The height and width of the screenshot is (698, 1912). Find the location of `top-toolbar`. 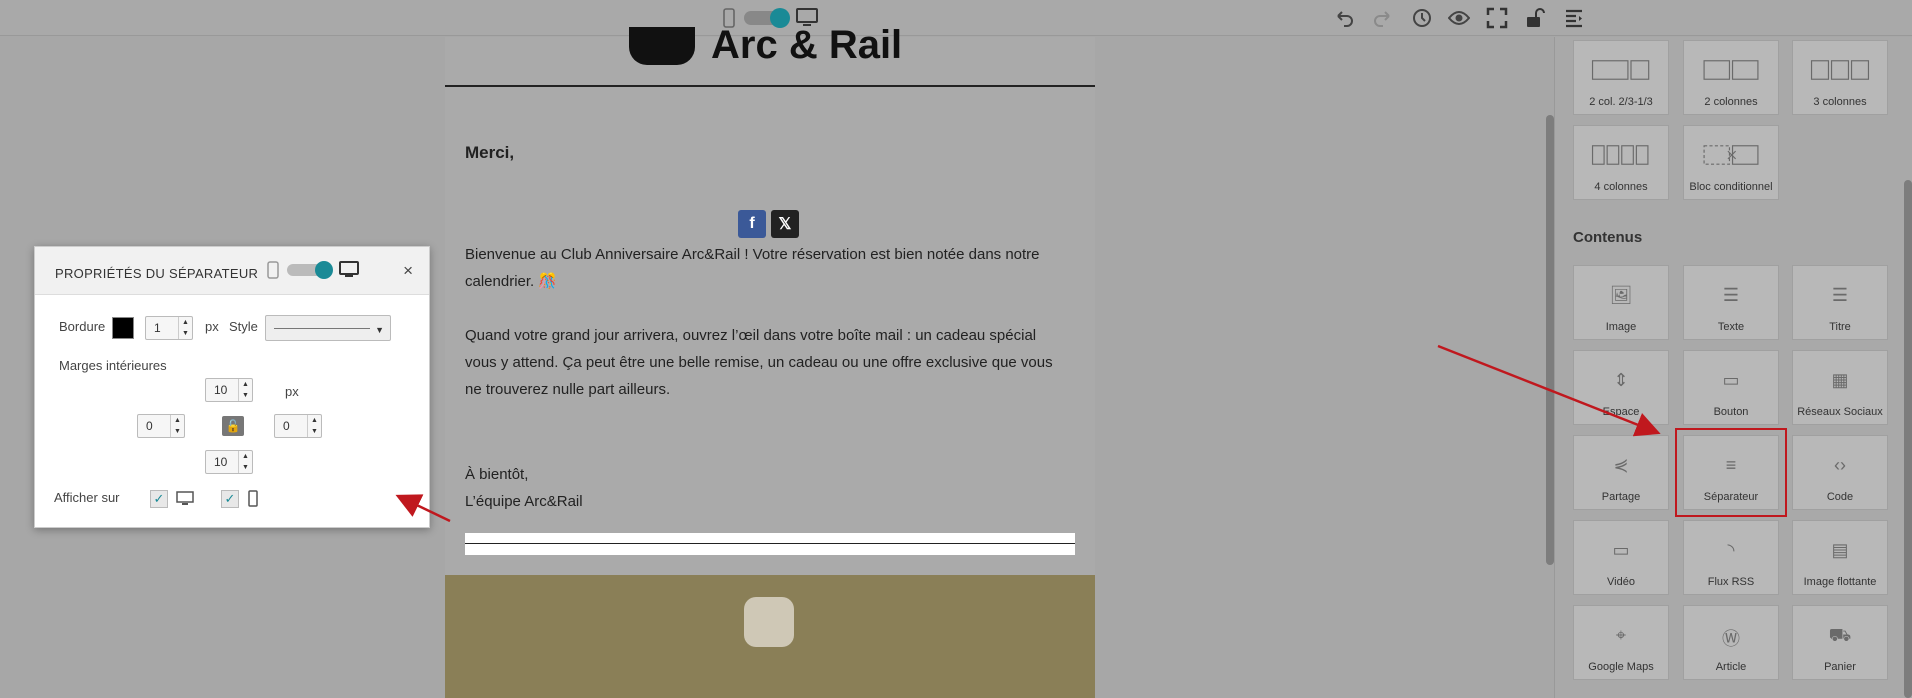

top-toolbar is located at coordinates (956, 18).